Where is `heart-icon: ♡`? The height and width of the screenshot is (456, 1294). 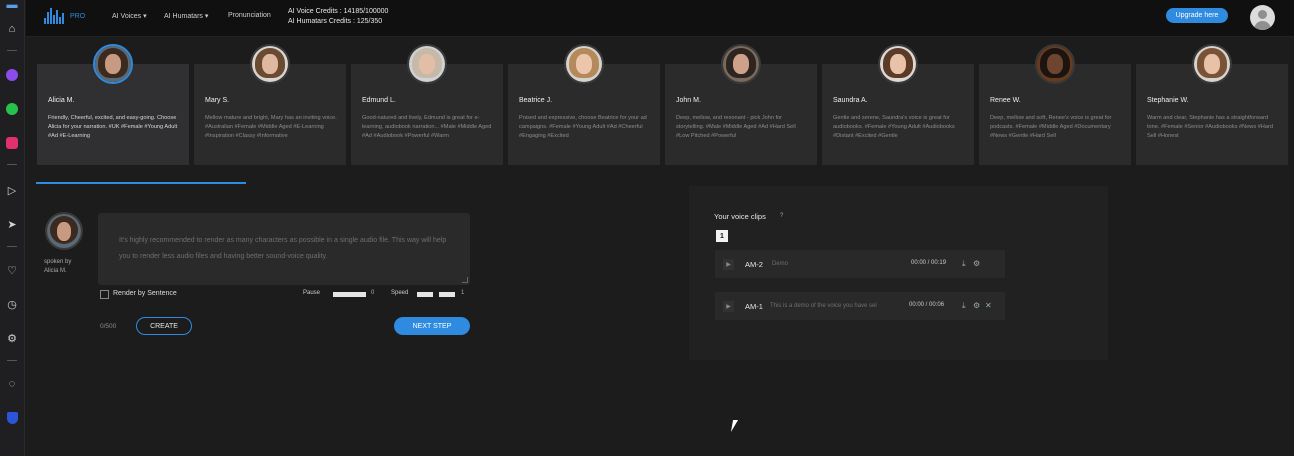 heart-icon: ♡ is located at coordinates (12, 270).